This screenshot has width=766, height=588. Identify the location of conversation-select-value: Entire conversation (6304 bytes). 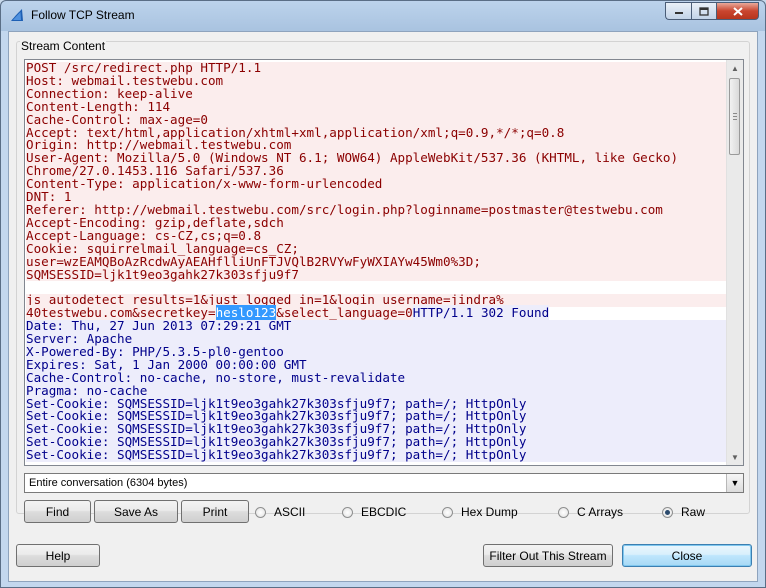
(108, 483).